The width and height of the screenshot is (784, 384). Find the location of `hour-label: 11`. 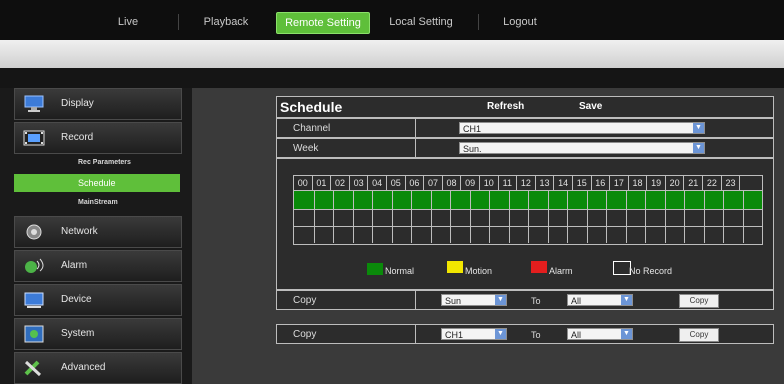

hour-label: 11 is located at coordinates (508, 183).